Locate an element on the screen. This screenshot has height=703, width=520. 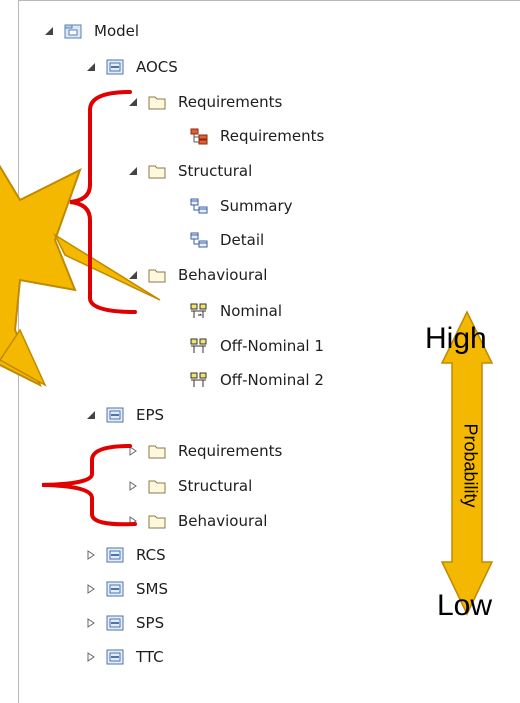
high-label: High is located at coordinates (456, 338).